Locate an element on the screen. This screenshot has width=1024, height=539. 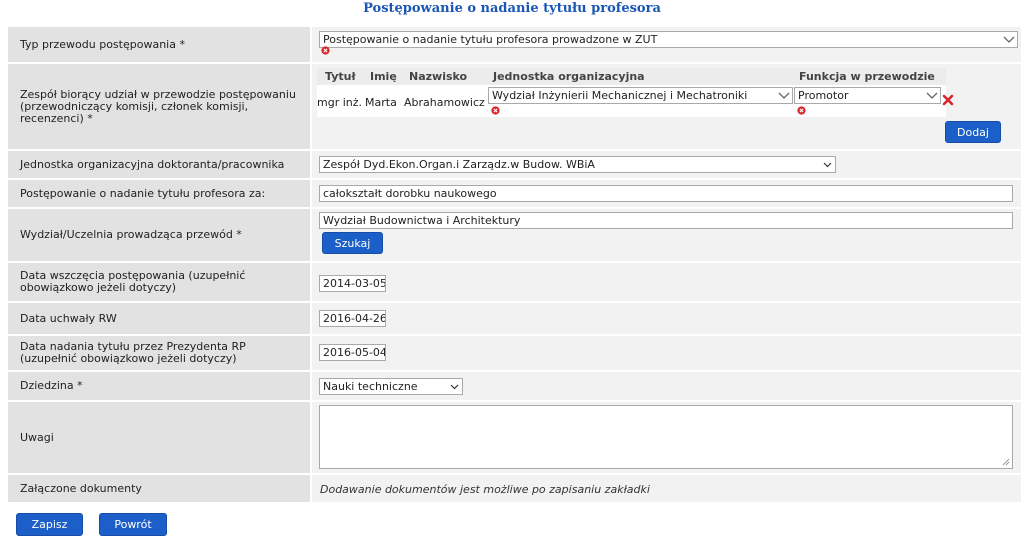
save-button: Zapisz is located at coordinates (49, 524).